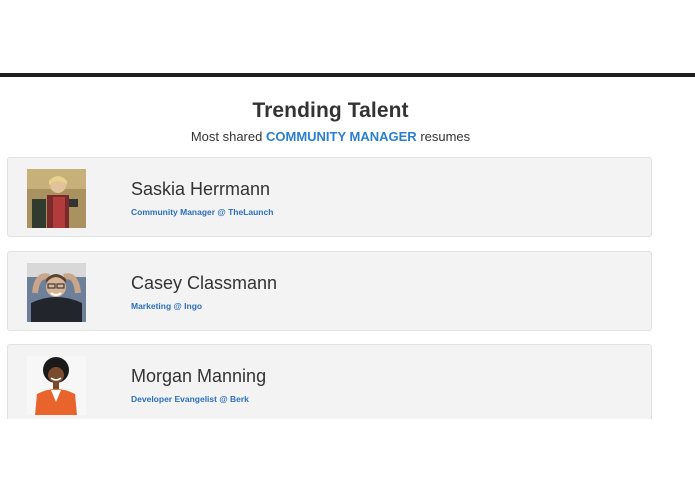 The width and height of the screenshot is (695, 494). Describe the element at coordinates (200, 189) in the screenshot. I see `profile-name: Saskia Herrmann` at that location.